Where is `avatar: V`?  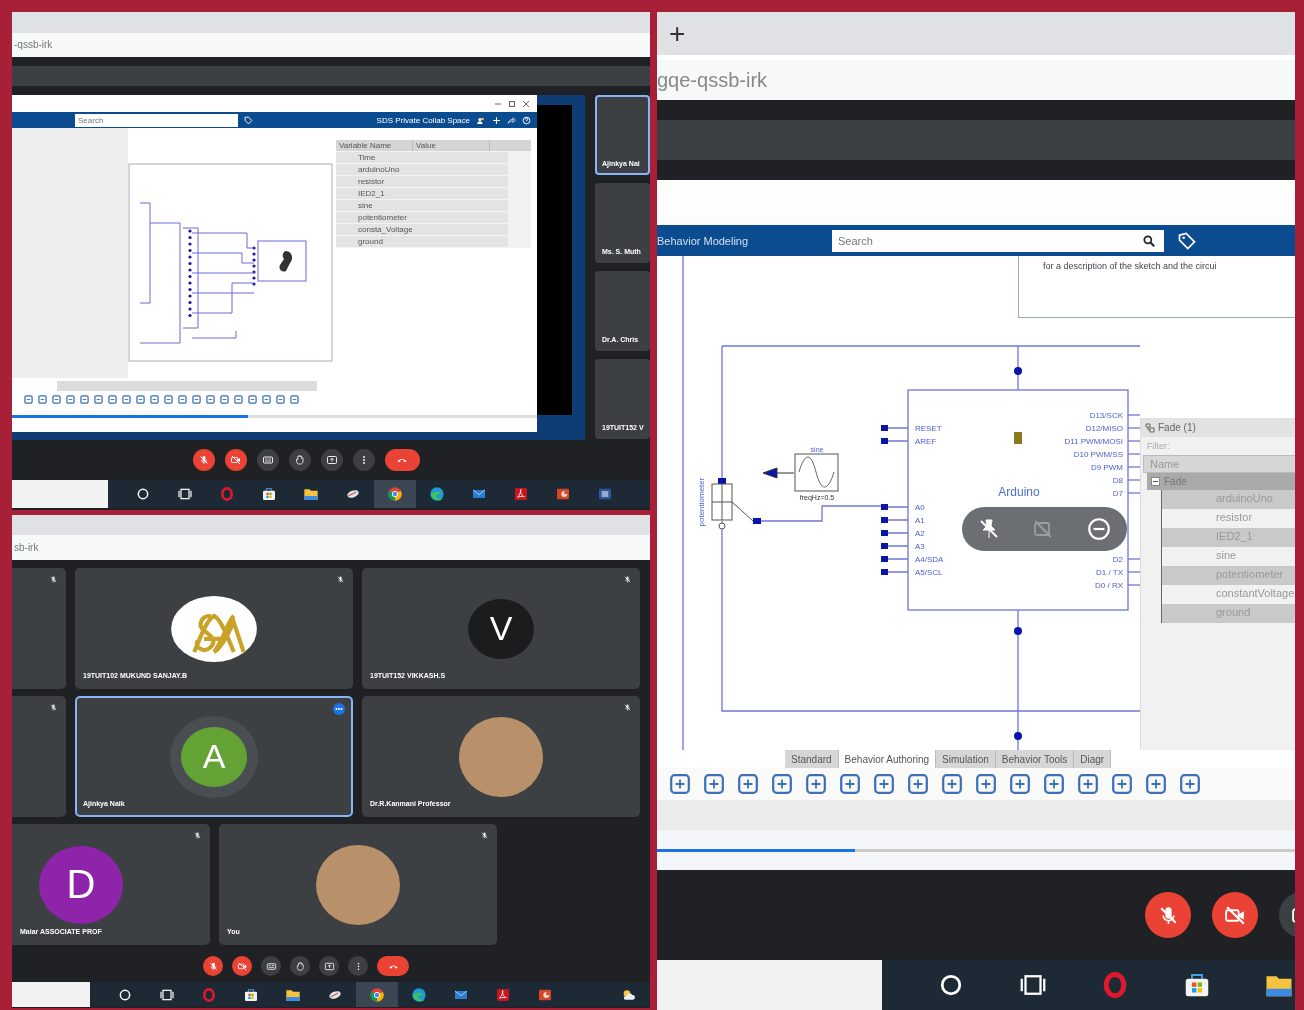
avatar: V is located at coordinates (501, 628).